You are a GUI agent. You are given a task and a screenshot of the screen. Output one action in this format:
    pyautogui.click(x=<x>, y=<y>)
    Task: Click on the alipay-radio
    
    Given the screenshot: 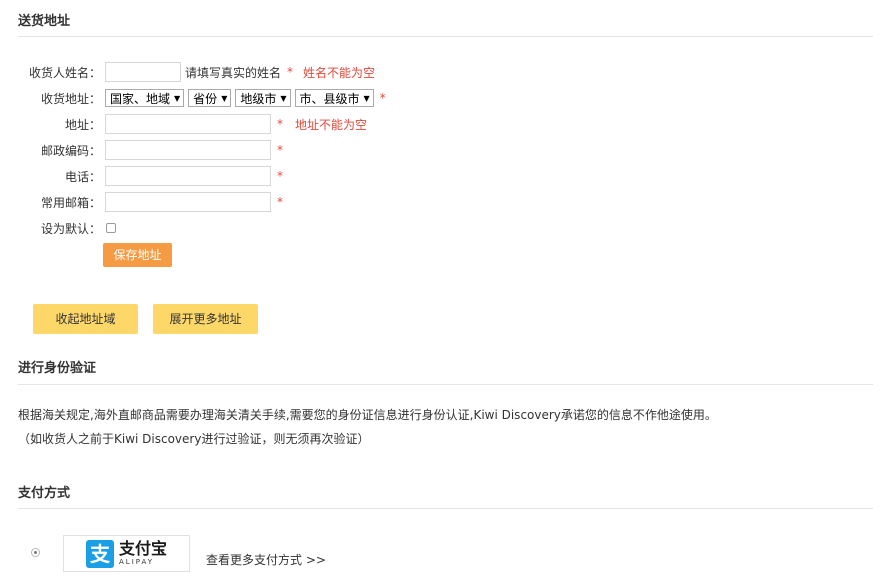 What is the action you would take?
    pyautogui.click(x=35, y=552)
    